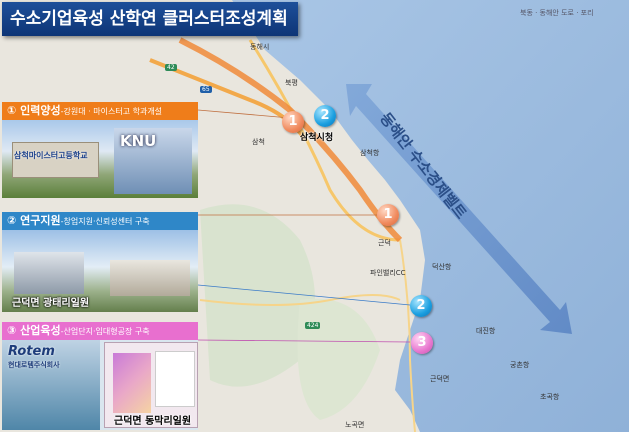 The width and height of the screenshot is (629, 432). What do you see at coordinates (100, 159) in the screenshot?
I see `section-1-photo: 삼척마이스터고등학교 KNU` at bounding box center [100, 159].